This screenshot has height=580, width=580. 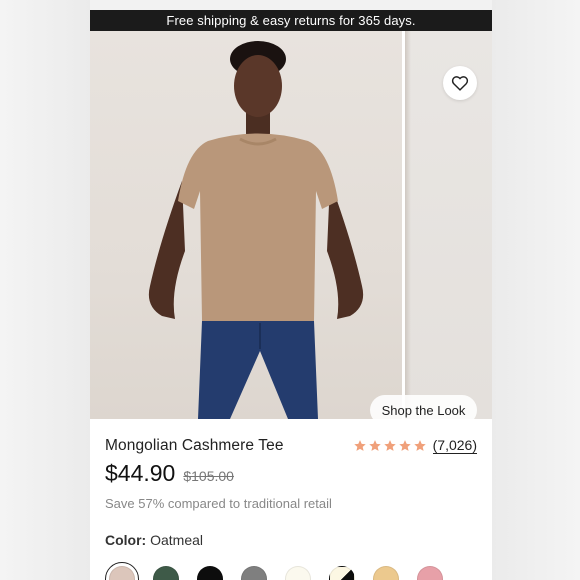 I want to click on title-row: Mongolian Cashmere Tee (7,026), so click(x=291, y=446).